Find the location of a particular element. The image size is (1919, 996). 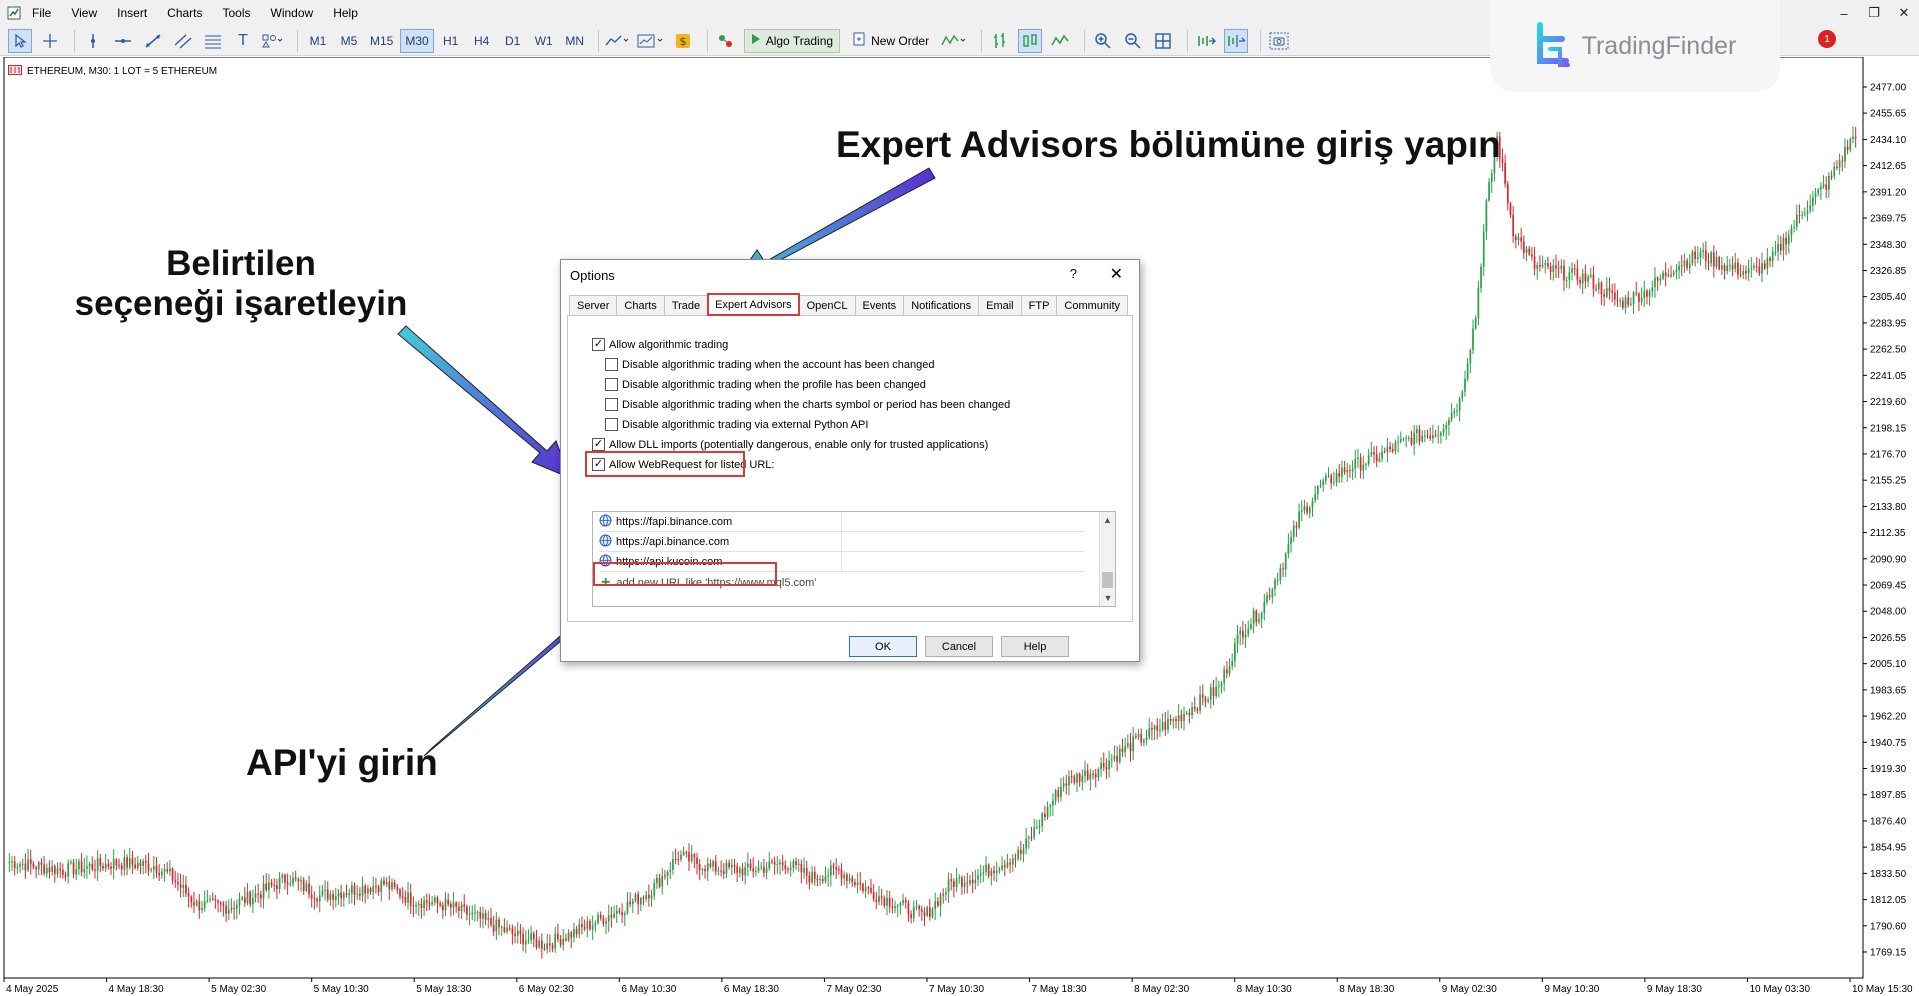

horizontal-line-icon is located at coordinates (123, 41).